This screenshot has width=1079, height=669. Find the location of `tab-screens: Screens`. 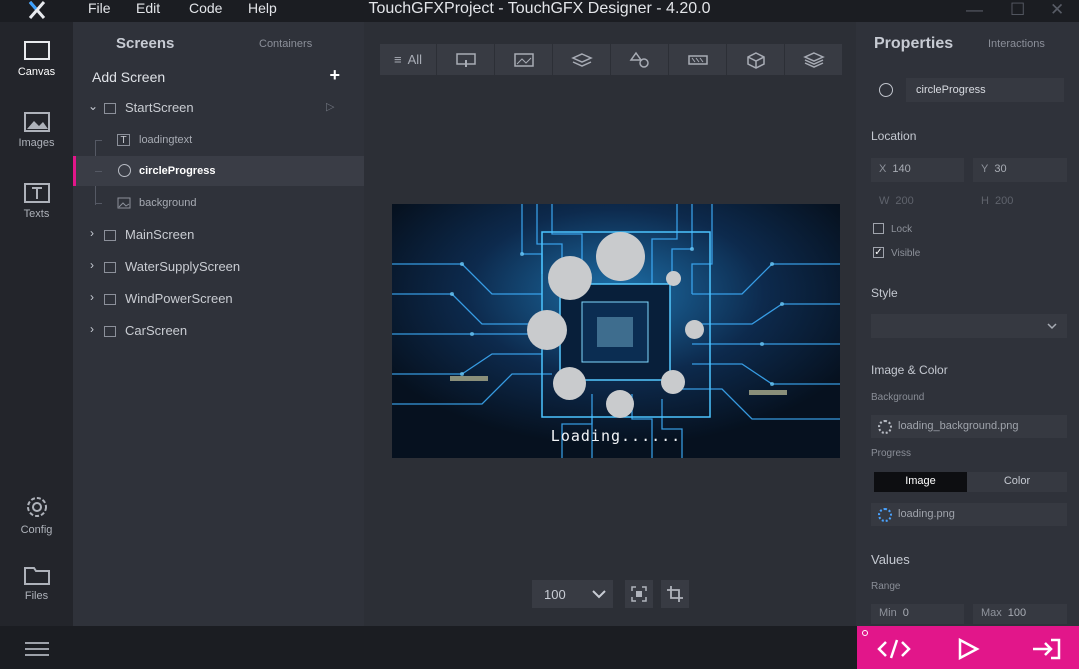

tab-screens: Screens is located at coordinates (145, 43).